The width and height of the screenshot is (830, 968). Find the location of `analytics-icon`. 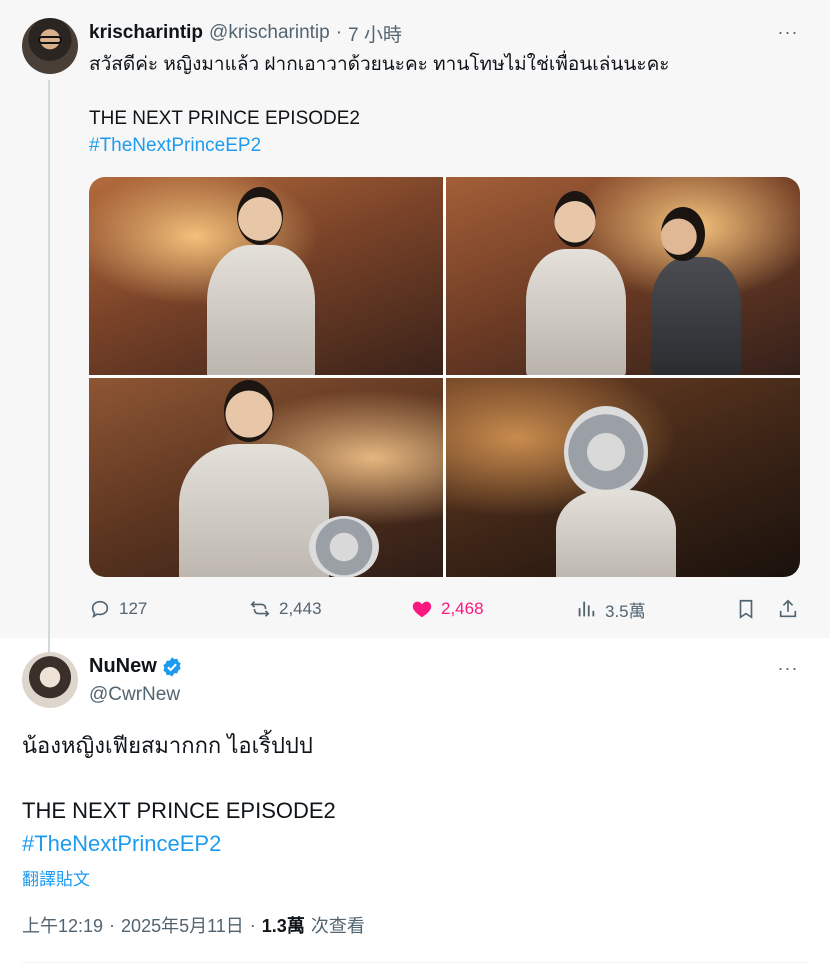

analytics-icon is located at coordinates (586, 609).